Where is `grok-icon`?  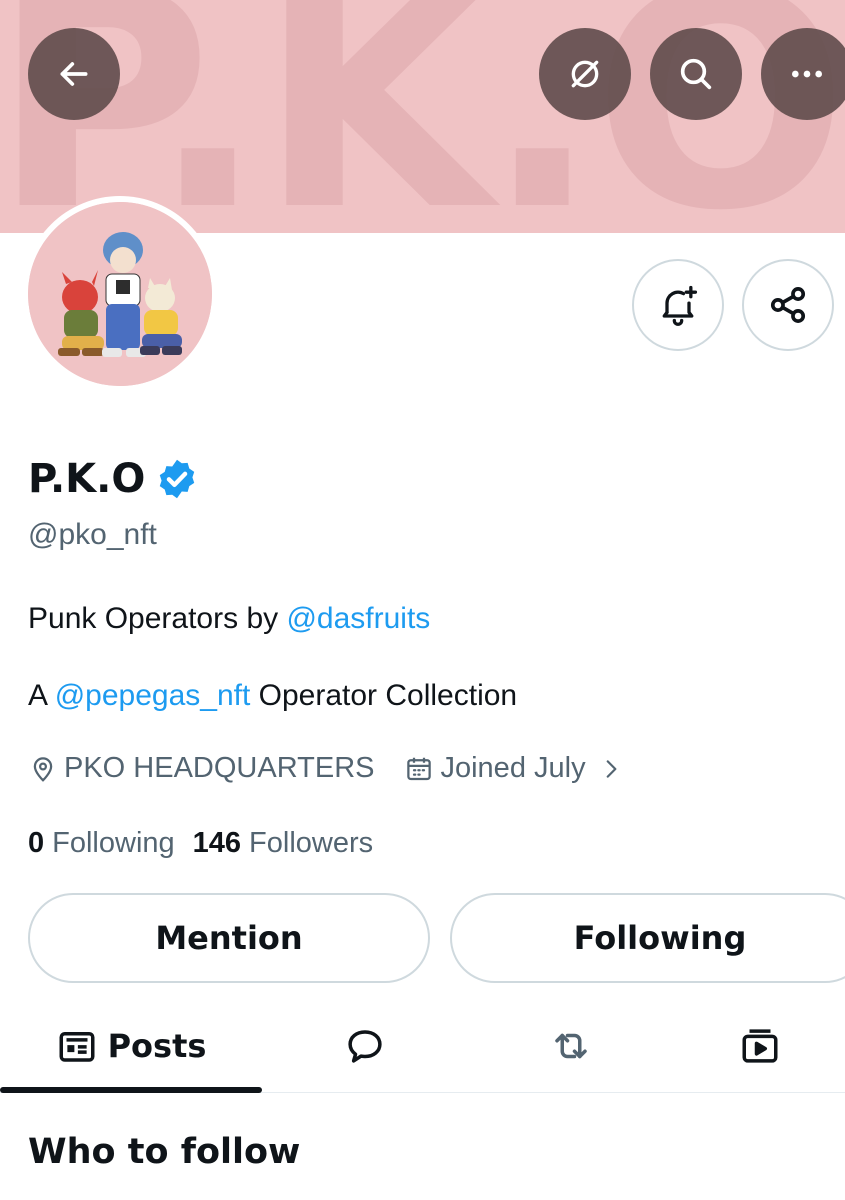 grok-icon is located at coordinates (585, 74).